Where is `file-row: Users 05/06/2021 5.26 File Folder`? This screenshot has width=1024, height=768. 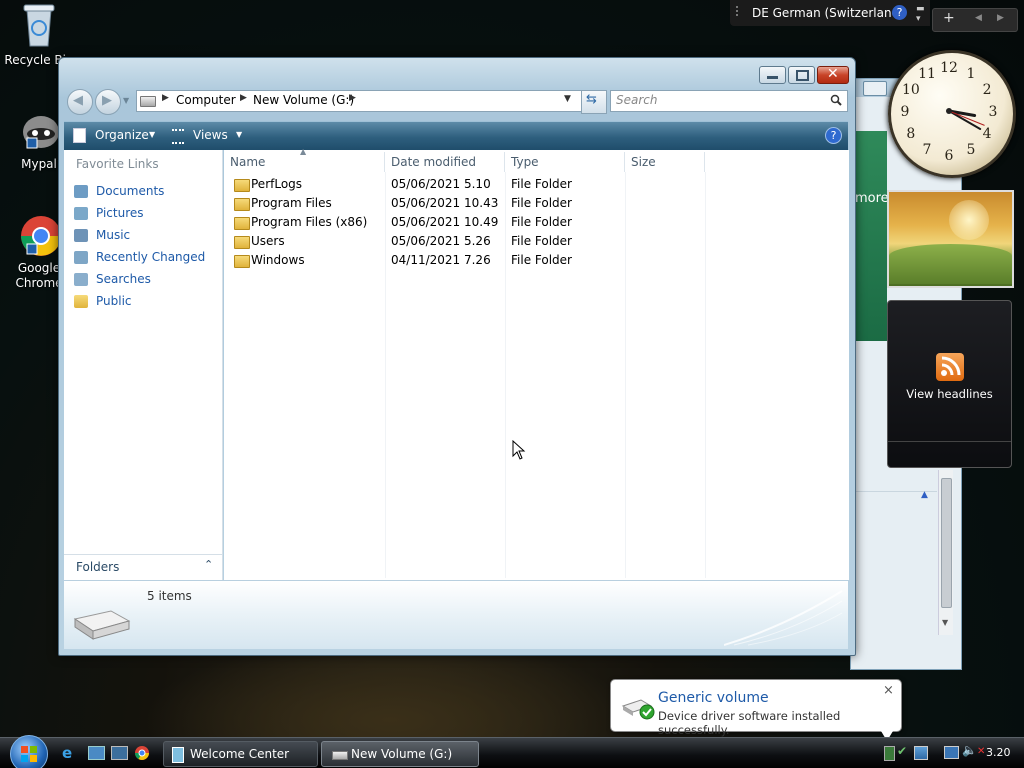
file-row: Users 05/06/2021 5.26 File Folder is located at coordinates (464, 241).